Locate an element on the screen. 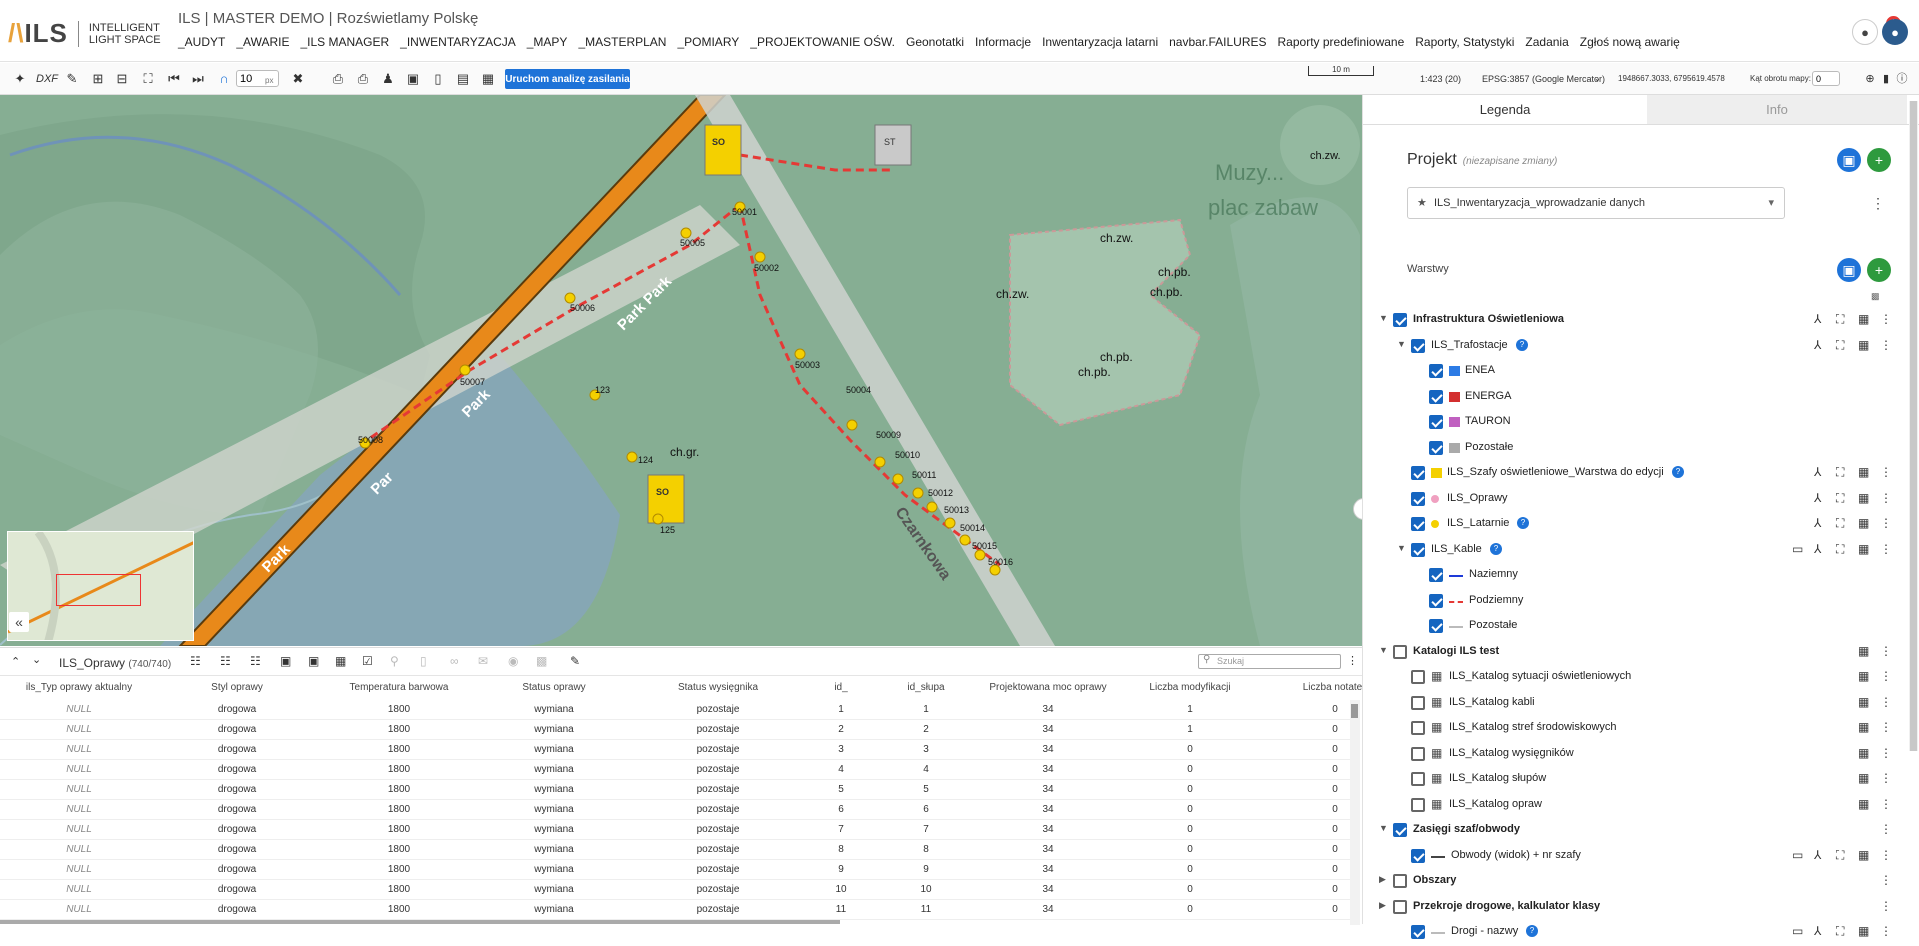 This screenshot has height=946, width=1919. menu-item-geonotatki: Geonotatki is located at coordinates (935, 42).